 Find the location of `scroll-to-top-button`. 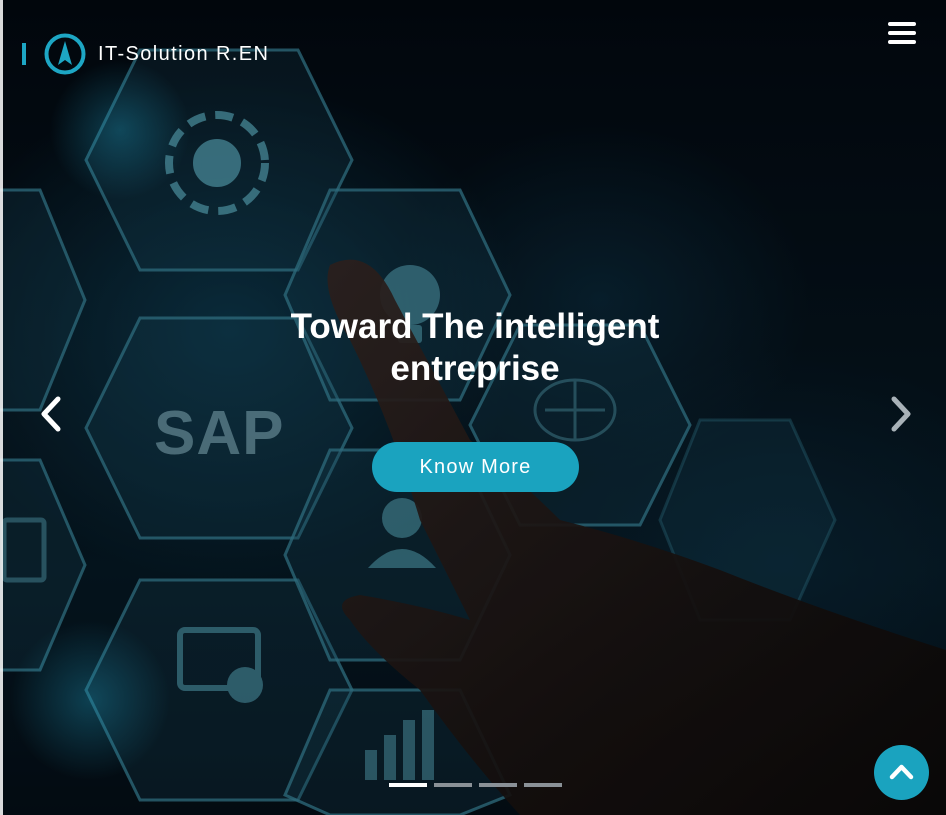

scroll-to-top-button is located at coordinates (901, 772).